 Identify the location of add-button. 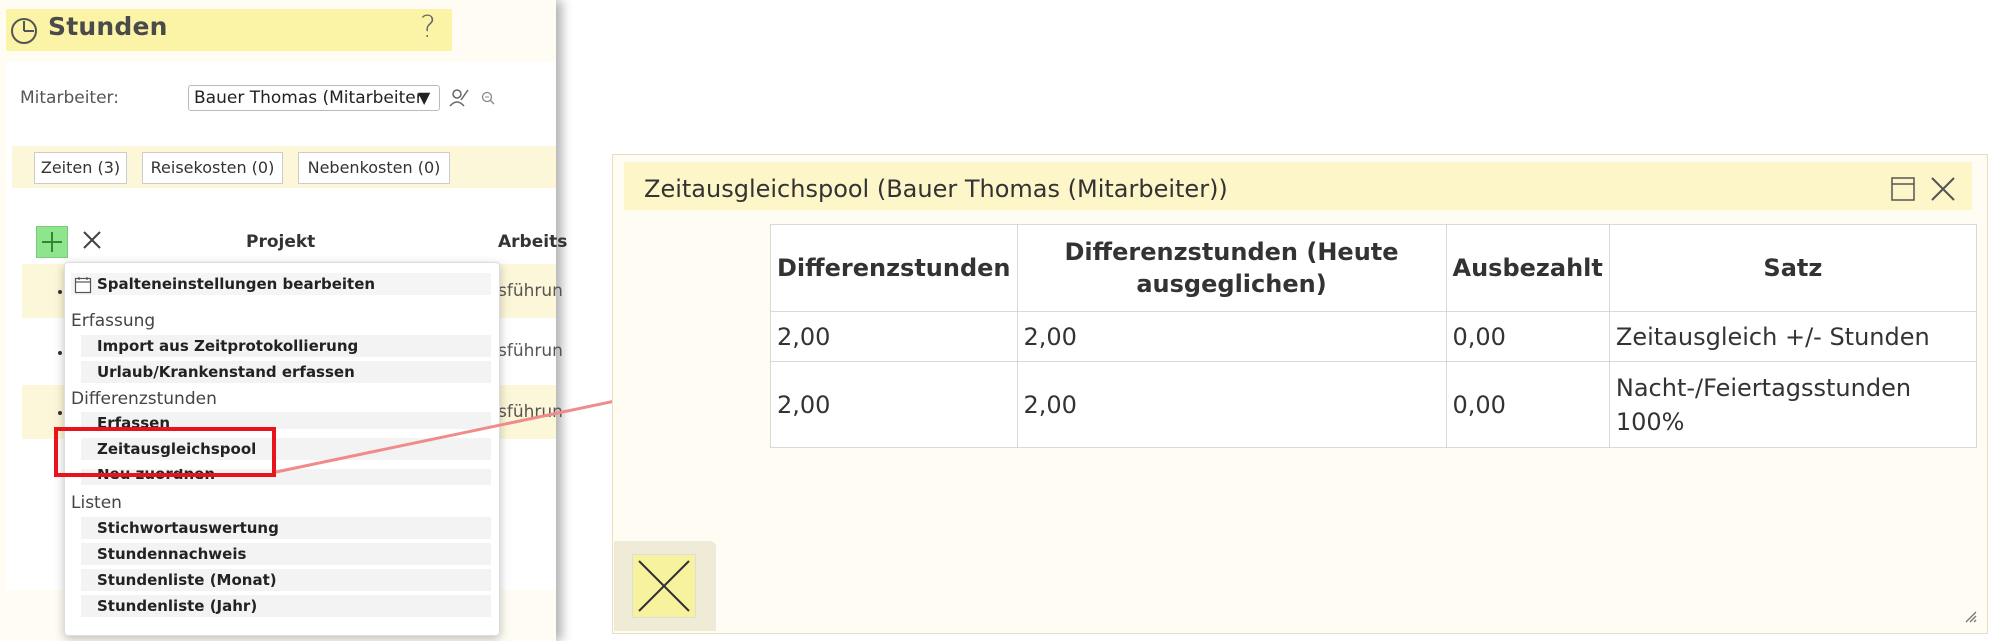
(52, 242).